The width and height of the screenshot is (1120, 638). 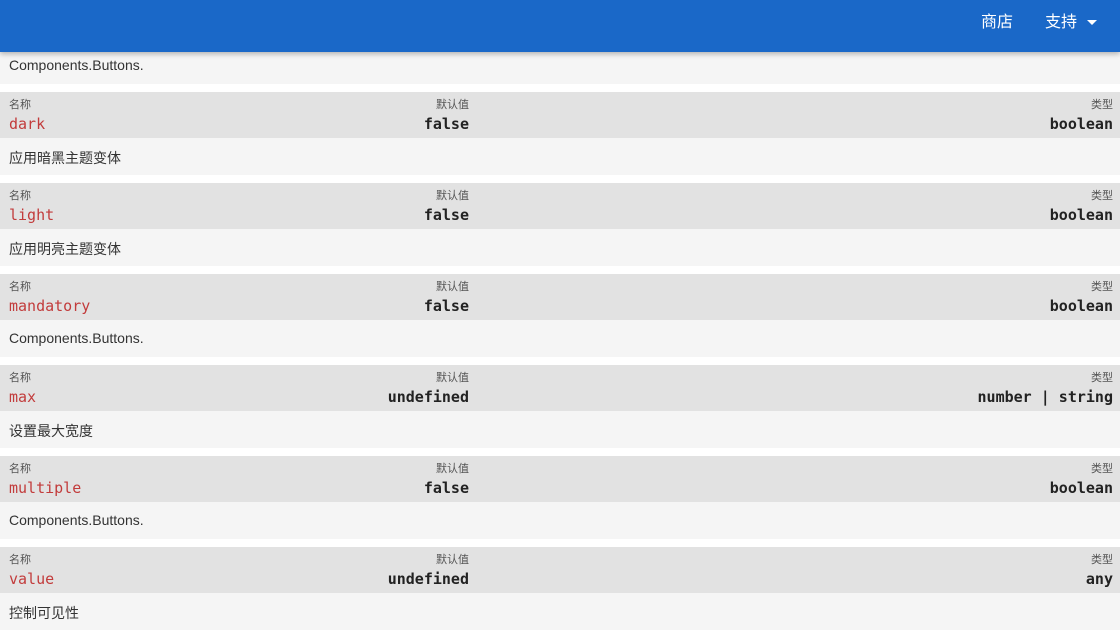 What do you see at coordinates (560, 611) in the screenshot?
I see `prop-description: 控制可见性` at bounding box center [560, 611].